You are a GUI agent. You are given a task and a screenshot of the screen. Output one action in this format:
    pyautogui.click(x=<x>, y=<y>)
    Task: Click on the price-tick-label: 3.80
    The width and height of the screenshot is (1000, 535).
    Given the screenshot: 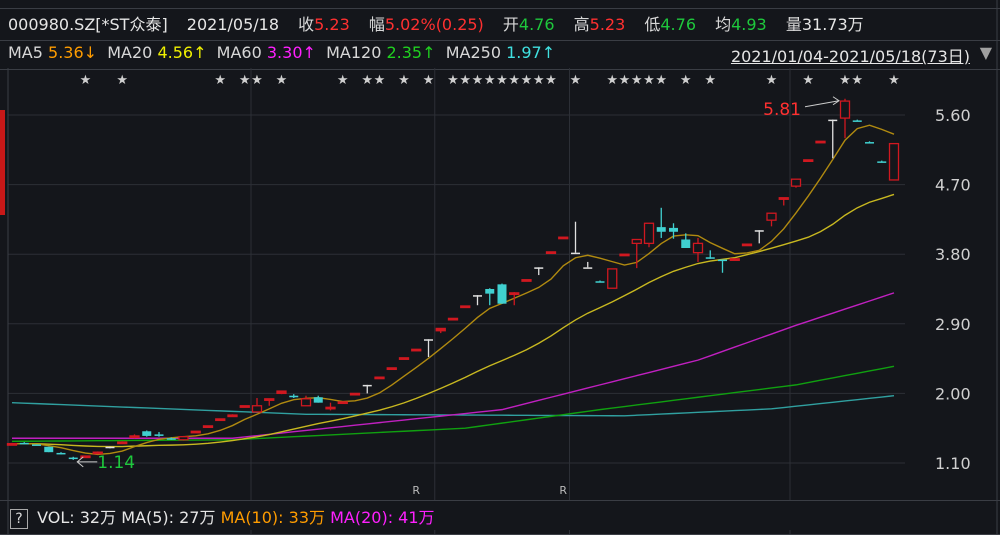 What is the action you would take?
    pyautogui.click(x=953, y=254)
    